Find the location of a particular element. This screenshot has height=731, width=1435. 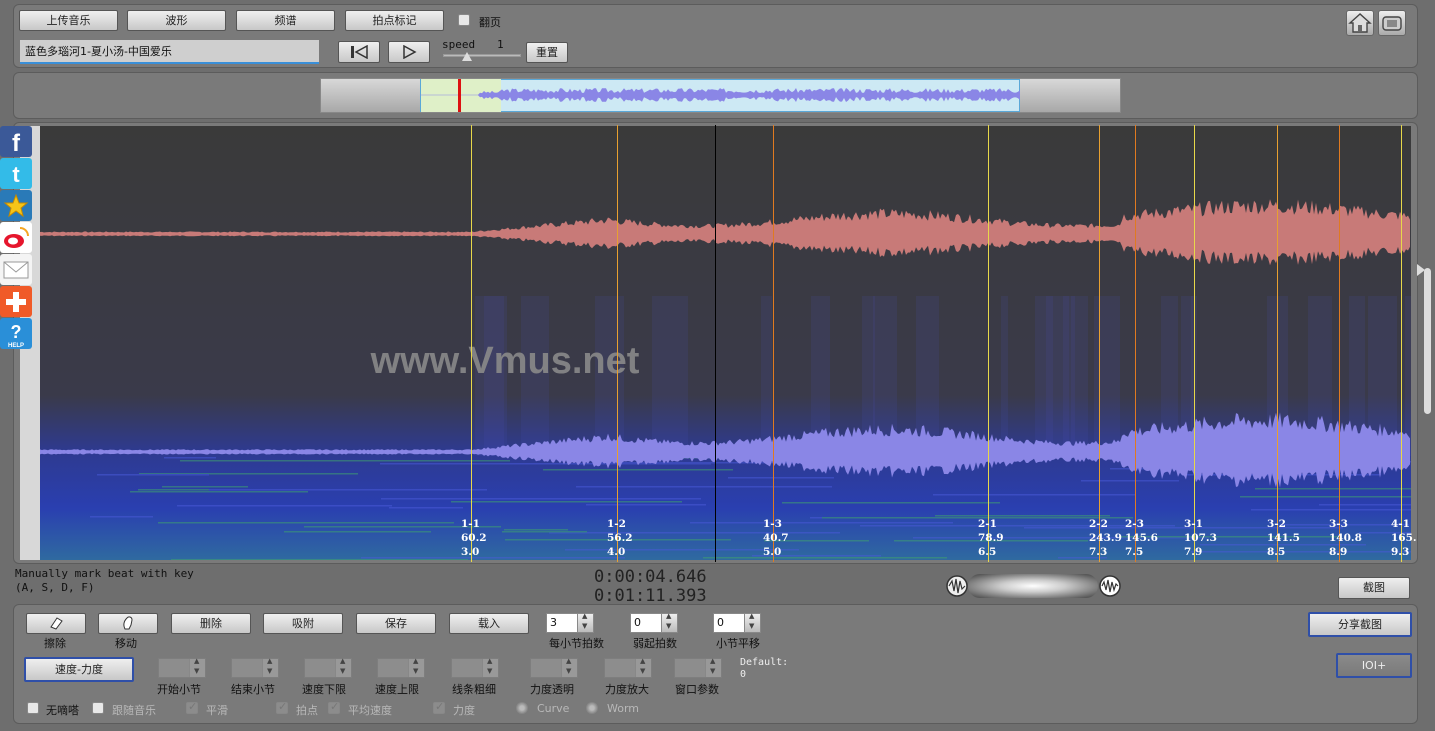

play-button is located at coordinates (409, 52).